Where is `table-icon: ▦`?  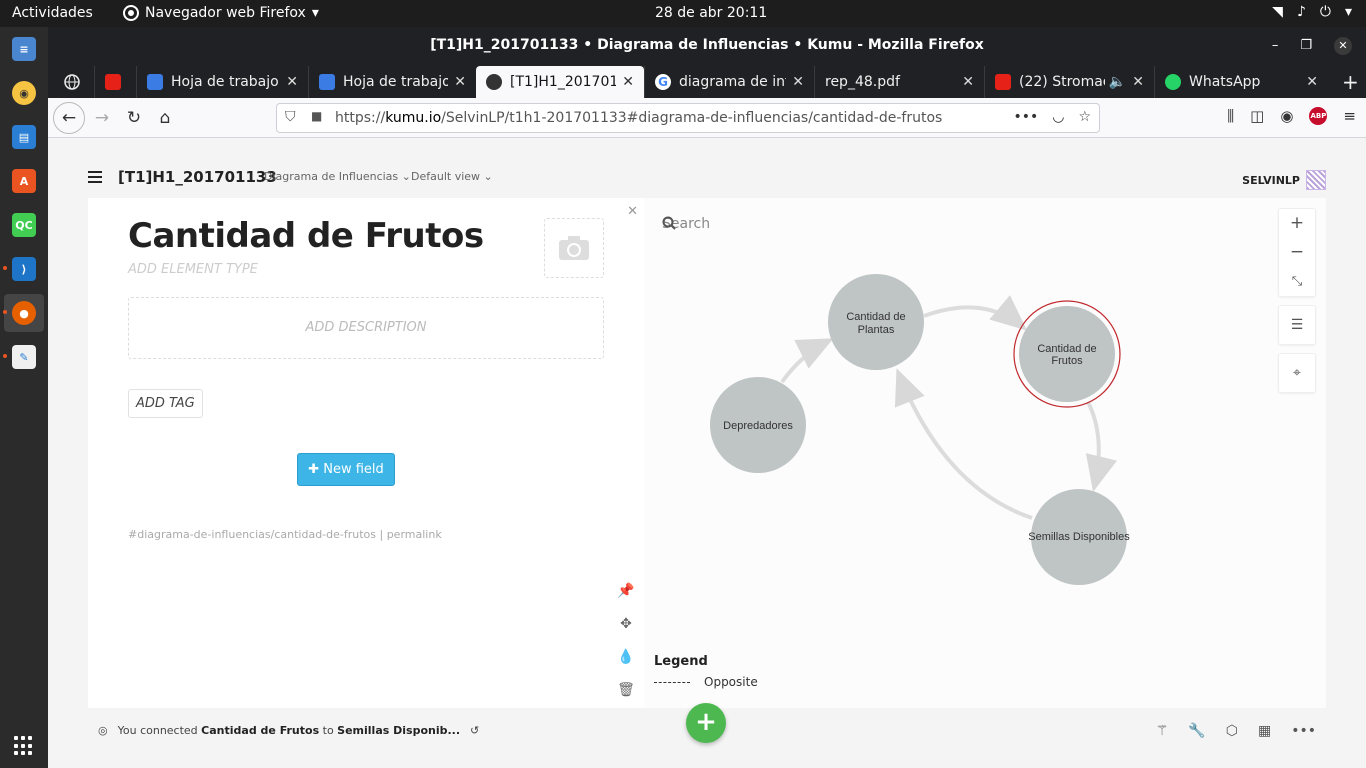
table-icon: ▦ is located at coordinates (1264, 731).